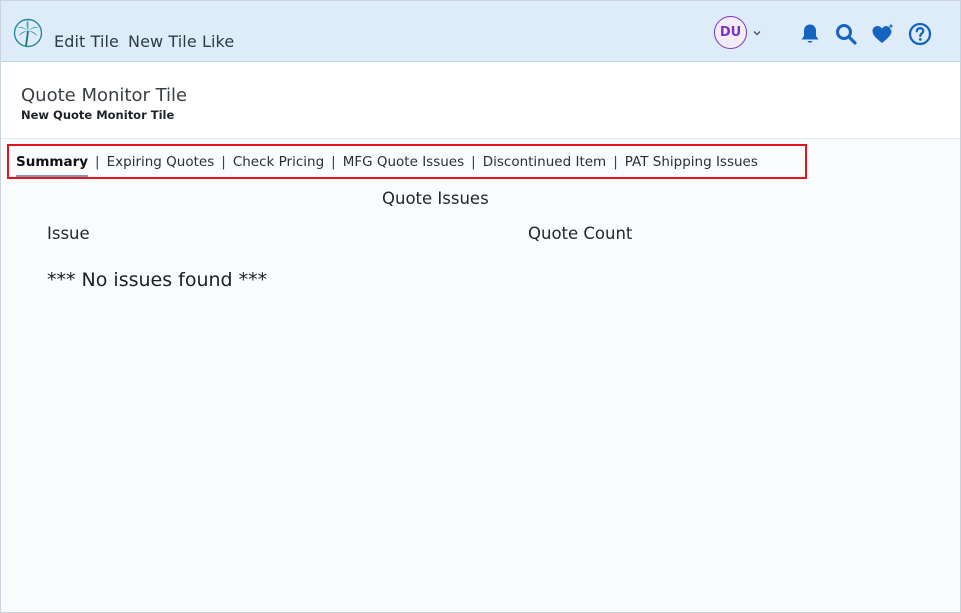 This screenshot has width=961, height=613. What do you see at coordinates (68, 233) in the screenshot?
I see `column-header-issue: Issue` at bounding box center [68, 233].